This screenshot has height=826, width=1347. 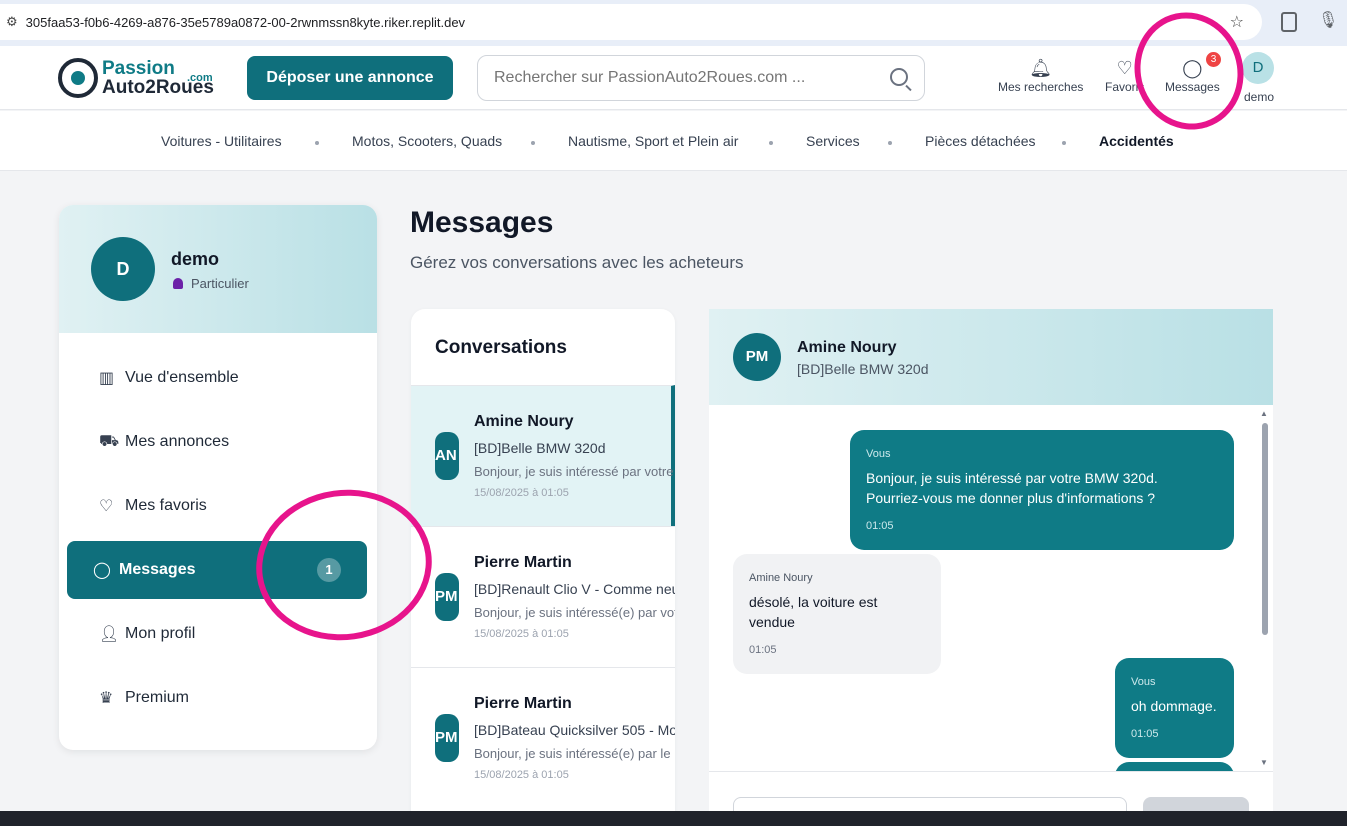 I want to click on message-bubble-sent: Vous oh dommage. 01:05, so click(x=1174, y=708).